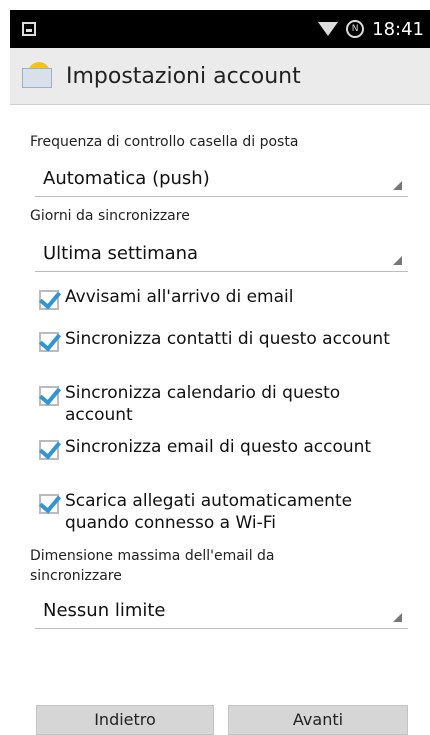 The width and height of the screenshot is (430, 735). I want to click on action-bar: Impostazioni account, so click(220, 76).